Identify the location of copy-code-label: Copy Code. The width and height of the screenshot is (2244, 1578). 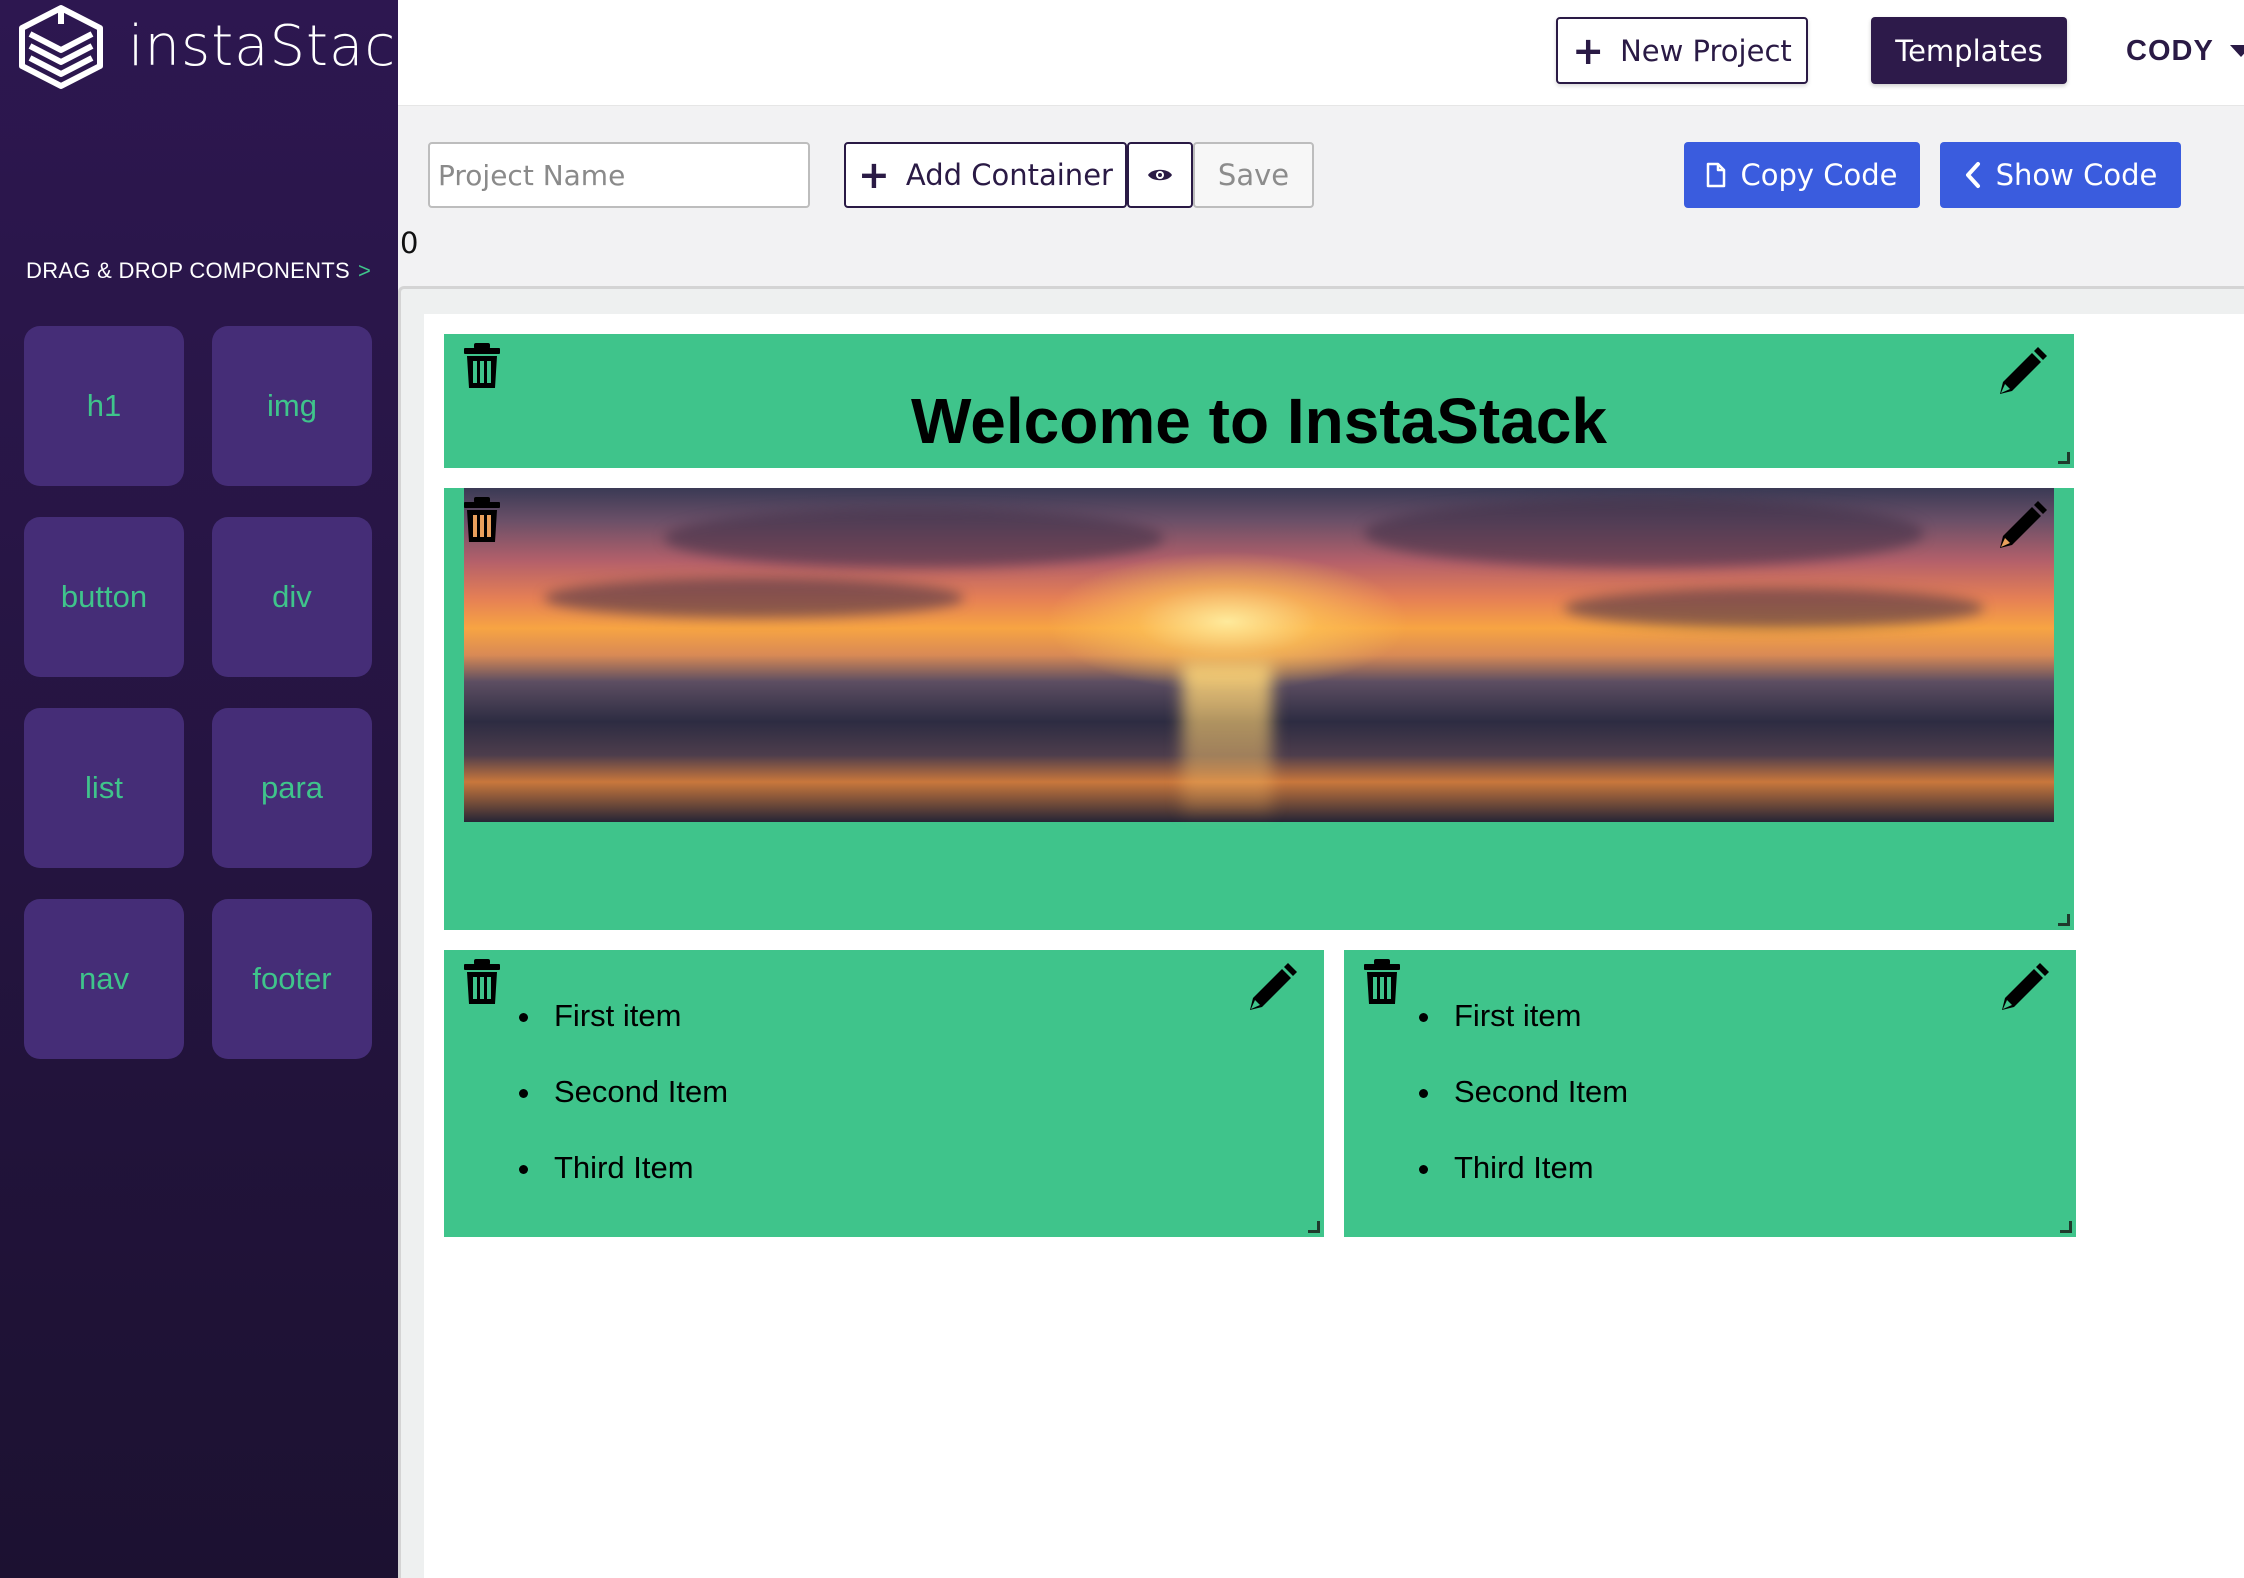
(1819, 175).